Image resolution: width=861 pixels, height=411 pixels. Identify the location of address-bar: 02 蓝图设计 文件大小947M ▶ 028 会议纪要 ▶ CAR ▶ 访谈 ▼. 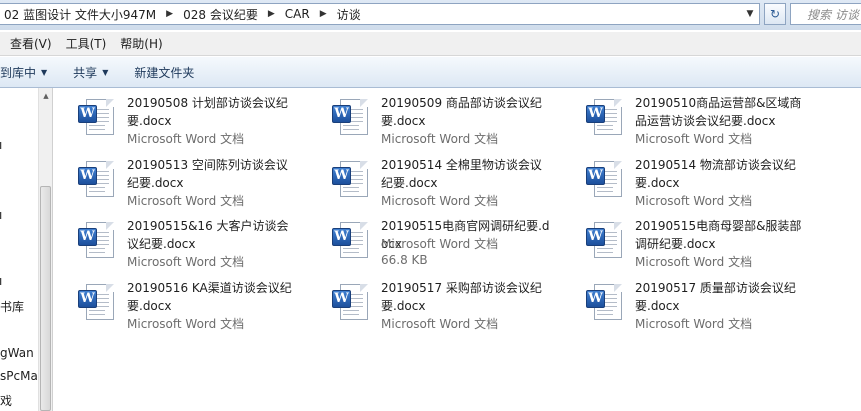
(380, 14).